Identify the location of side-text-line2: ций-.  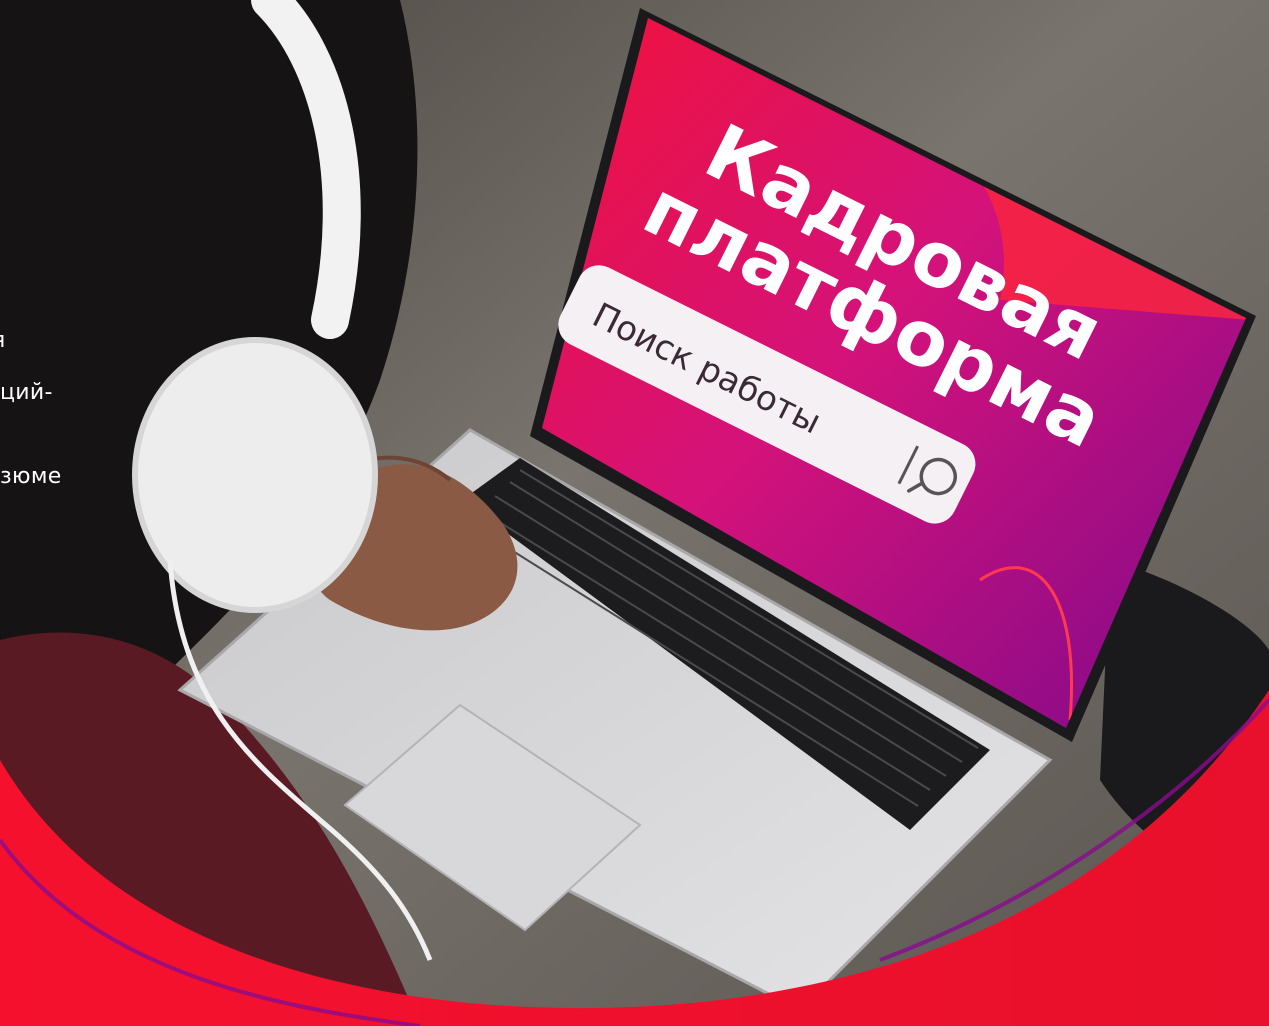
(26, 392).